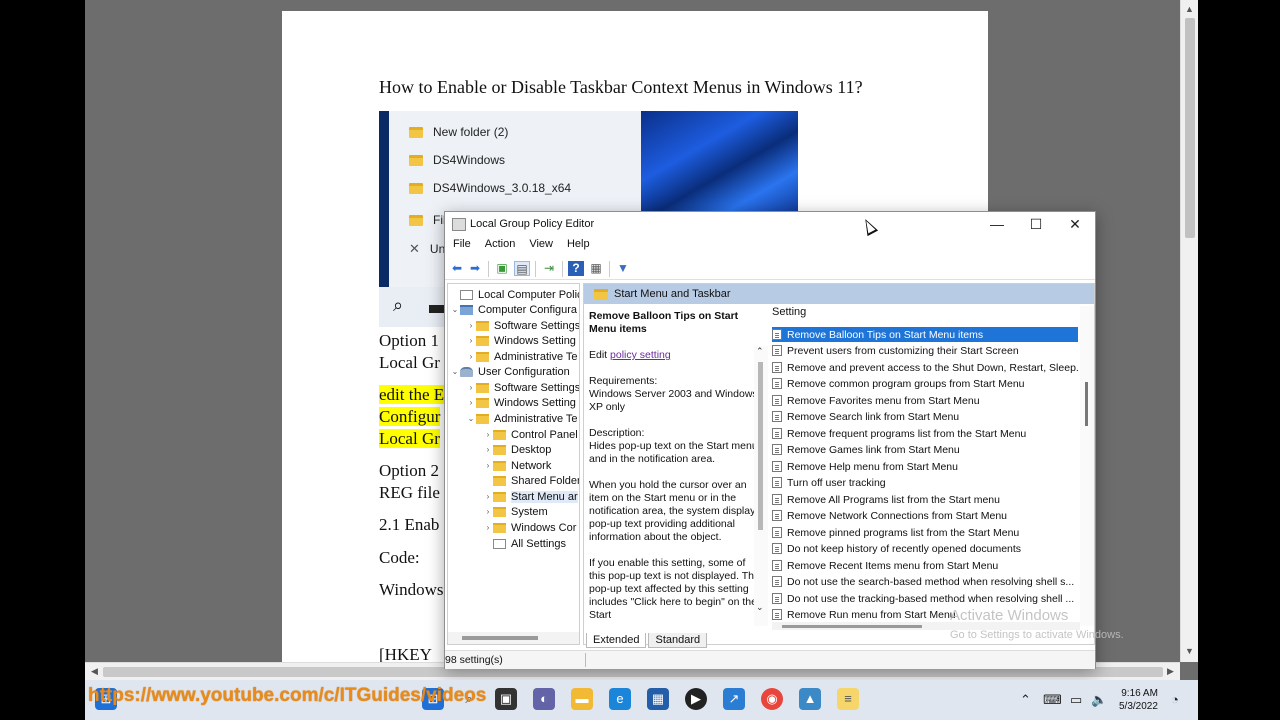 This screenshot has height=720, width=1280. What do you see at coordinates (462, 247) in the screenshot?
I see `menu-file: File` at bounding box center [462, 247].